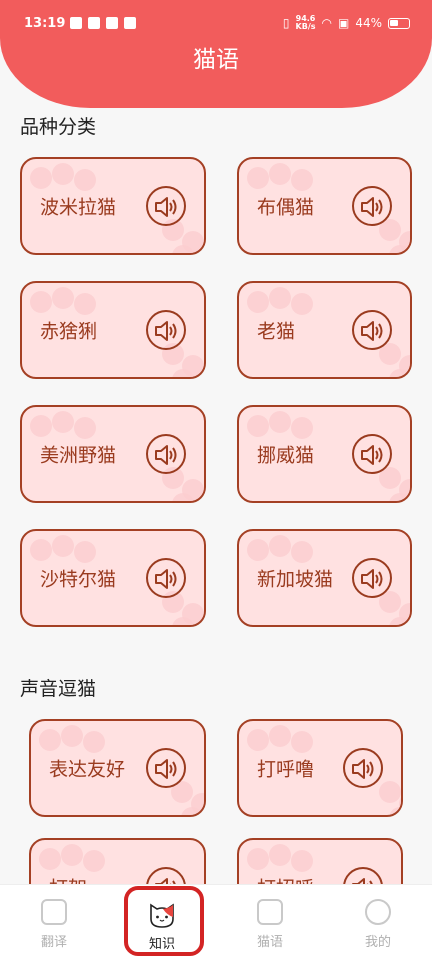 The image size is (432, 964). I want to click on battery-icon, so click(399, 23).